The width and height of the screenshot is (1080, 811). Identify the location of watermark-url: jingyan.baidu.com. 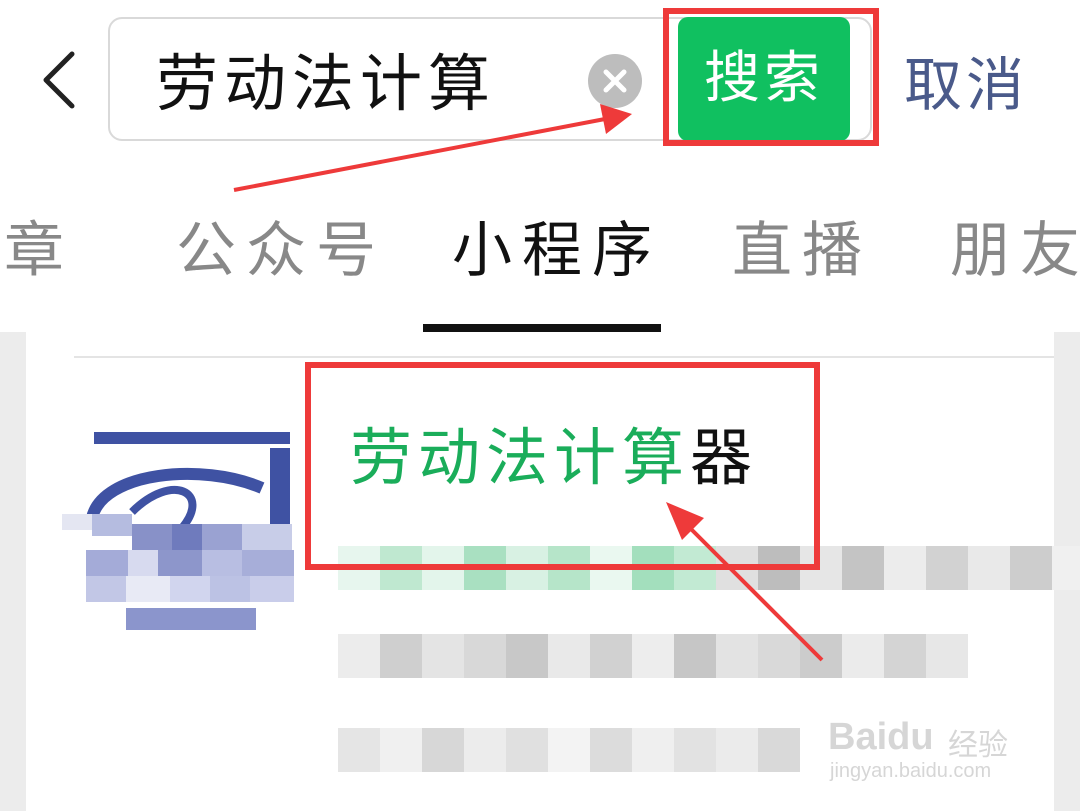
(911, 771).